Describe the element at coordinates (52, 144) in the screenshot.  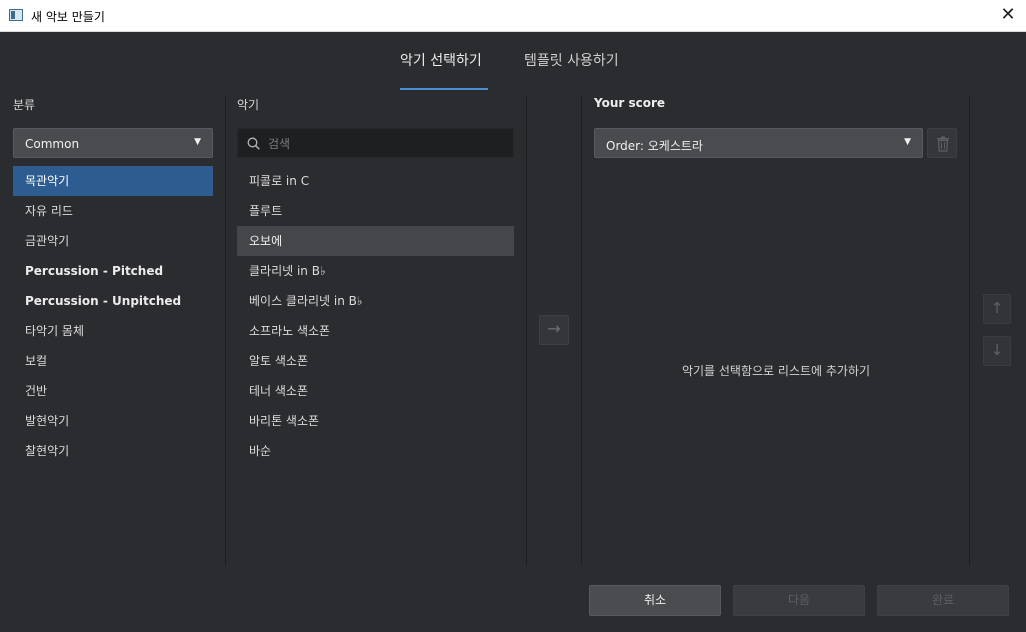
I see `category-dropdown-value: Common` at that location.